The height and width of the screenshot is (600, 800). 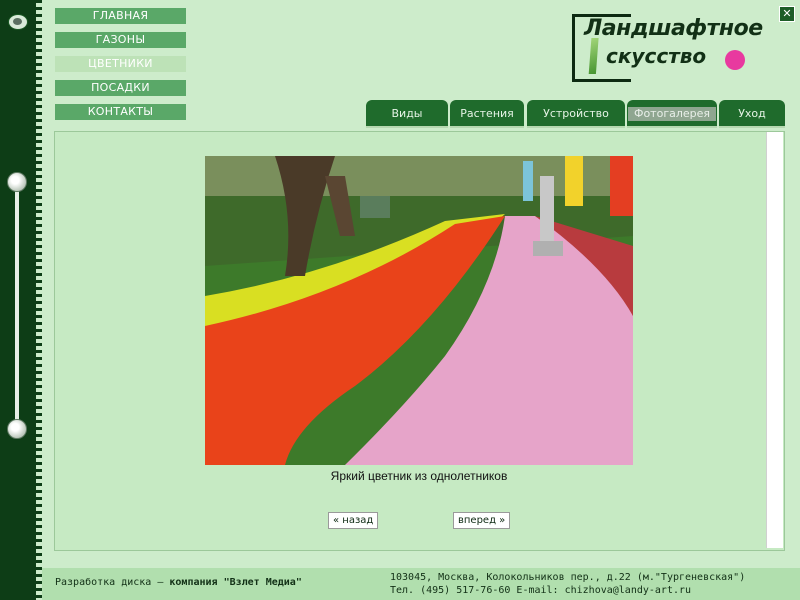 What do you see at coordinates (120, 64) in the screenshot?
I see `menu-item-flowerbeds: ЦВЕТНИКИ` at bounding box center [120, 64].